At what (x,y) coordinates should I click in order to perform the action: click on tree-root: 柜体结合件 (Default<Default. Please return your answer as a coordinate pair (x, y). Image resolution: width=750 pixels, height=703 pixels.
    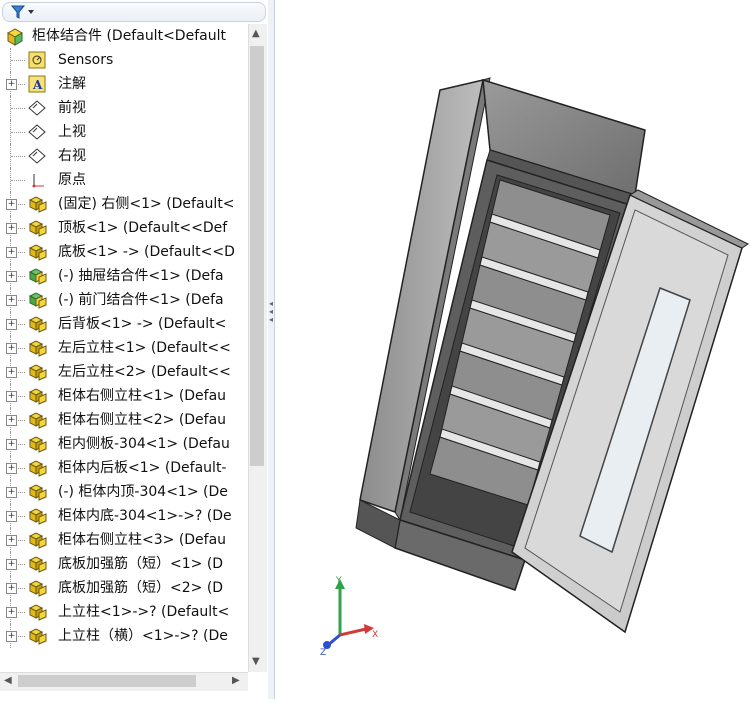
    Looking at the image, I should click on (124, 36).